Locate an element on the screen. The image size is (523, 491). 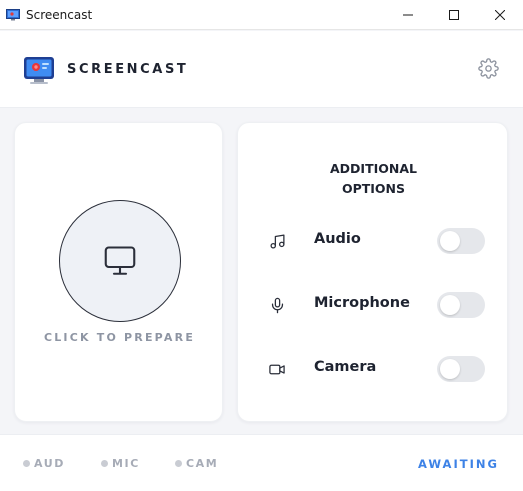
prepare-label: CLICK TO PREPARE is located at coordinates (119, 337).